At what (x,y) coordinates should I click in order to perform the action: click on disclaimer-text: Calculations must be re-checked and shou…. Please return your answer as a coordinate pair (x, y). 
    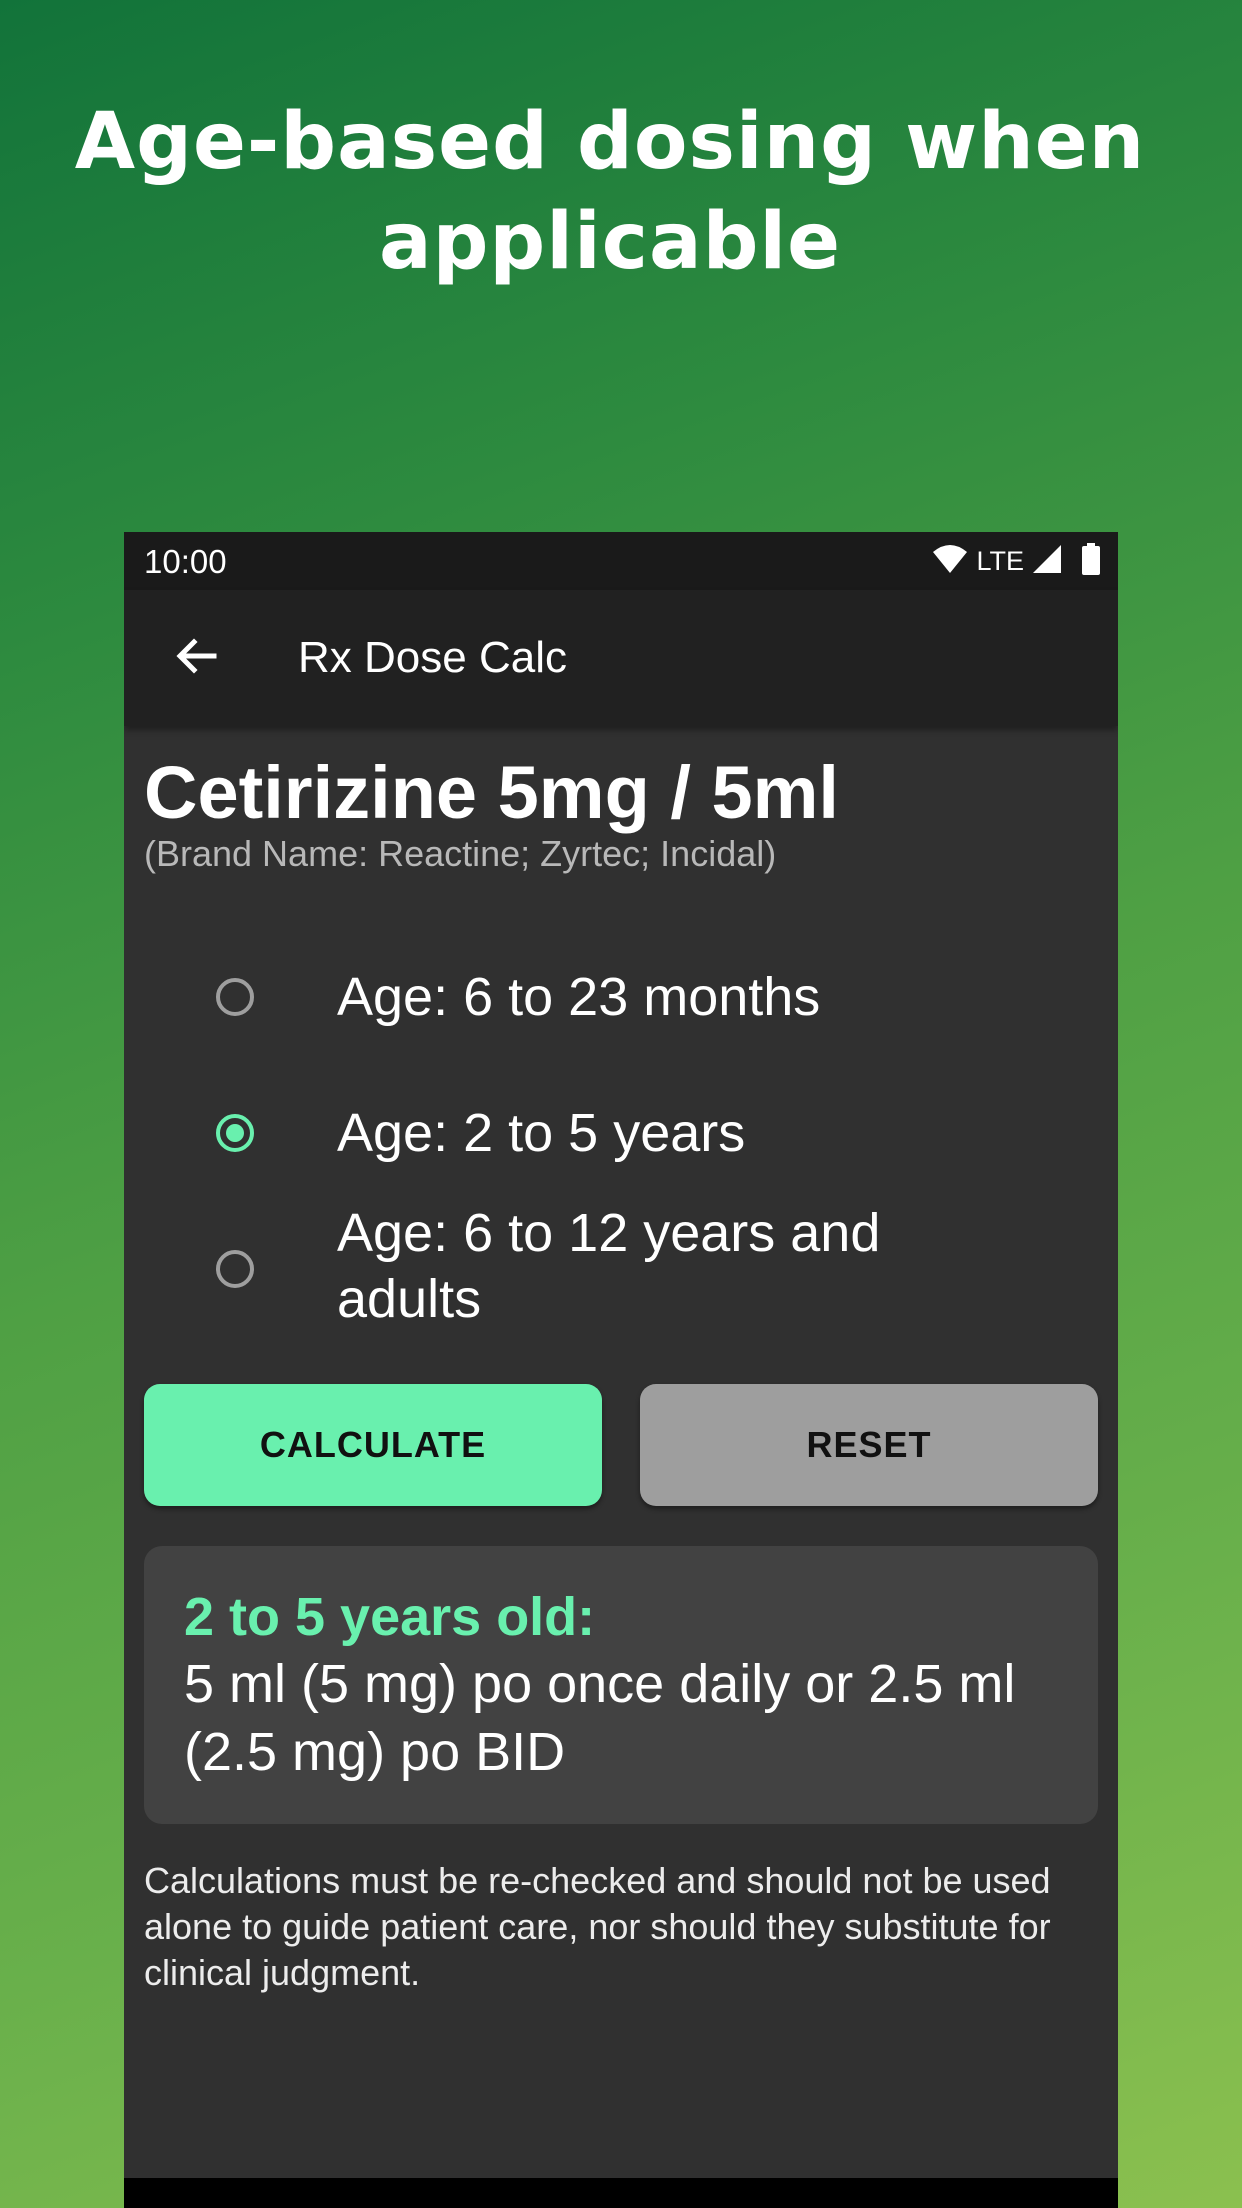
    Looking at the image, I should click on (597, 1926).